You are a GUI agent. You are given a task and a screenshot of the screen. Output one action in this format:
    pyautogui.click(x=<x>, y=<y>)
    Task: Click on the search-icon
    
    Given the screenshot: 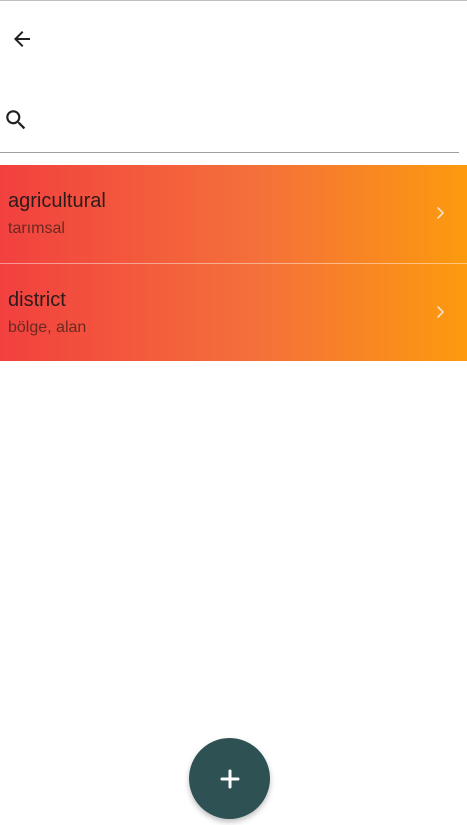 What is the action you would take?
    pyautogui.click(x=16, y=120)
    